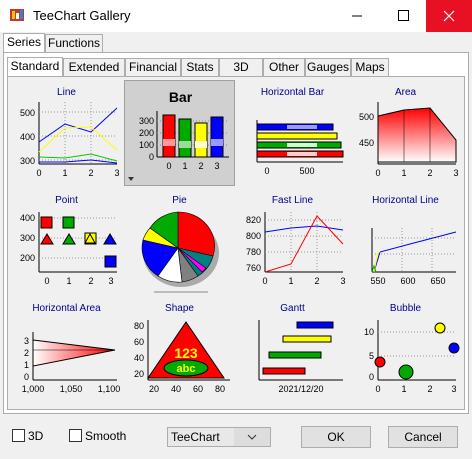 This screenshot has height=459, width=472. I want to click on tick-label: 550, so click(377, 281).